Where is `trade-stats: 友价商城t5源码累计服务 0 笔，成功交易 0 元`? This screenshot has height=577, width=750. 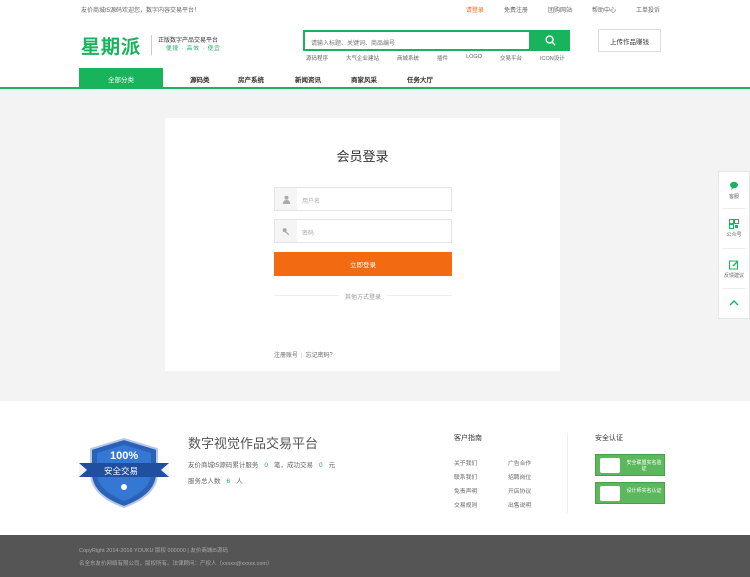
trade-stats: 友价商城t5源码累计服务 0 笔，成功交易 0 元 is located at coordinates (261, 464).